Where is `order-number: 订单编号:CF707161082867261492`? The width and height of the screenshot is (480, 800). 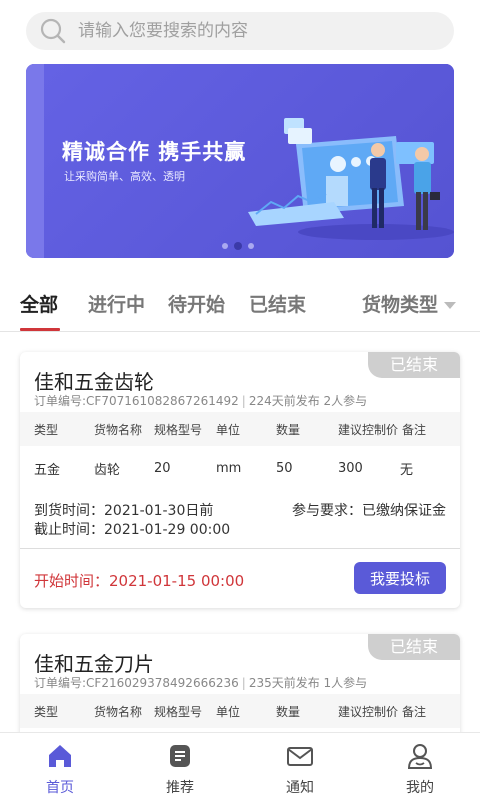
order-number: 订单编号:CF707161082867261492 is located at coordinates (136, 401).